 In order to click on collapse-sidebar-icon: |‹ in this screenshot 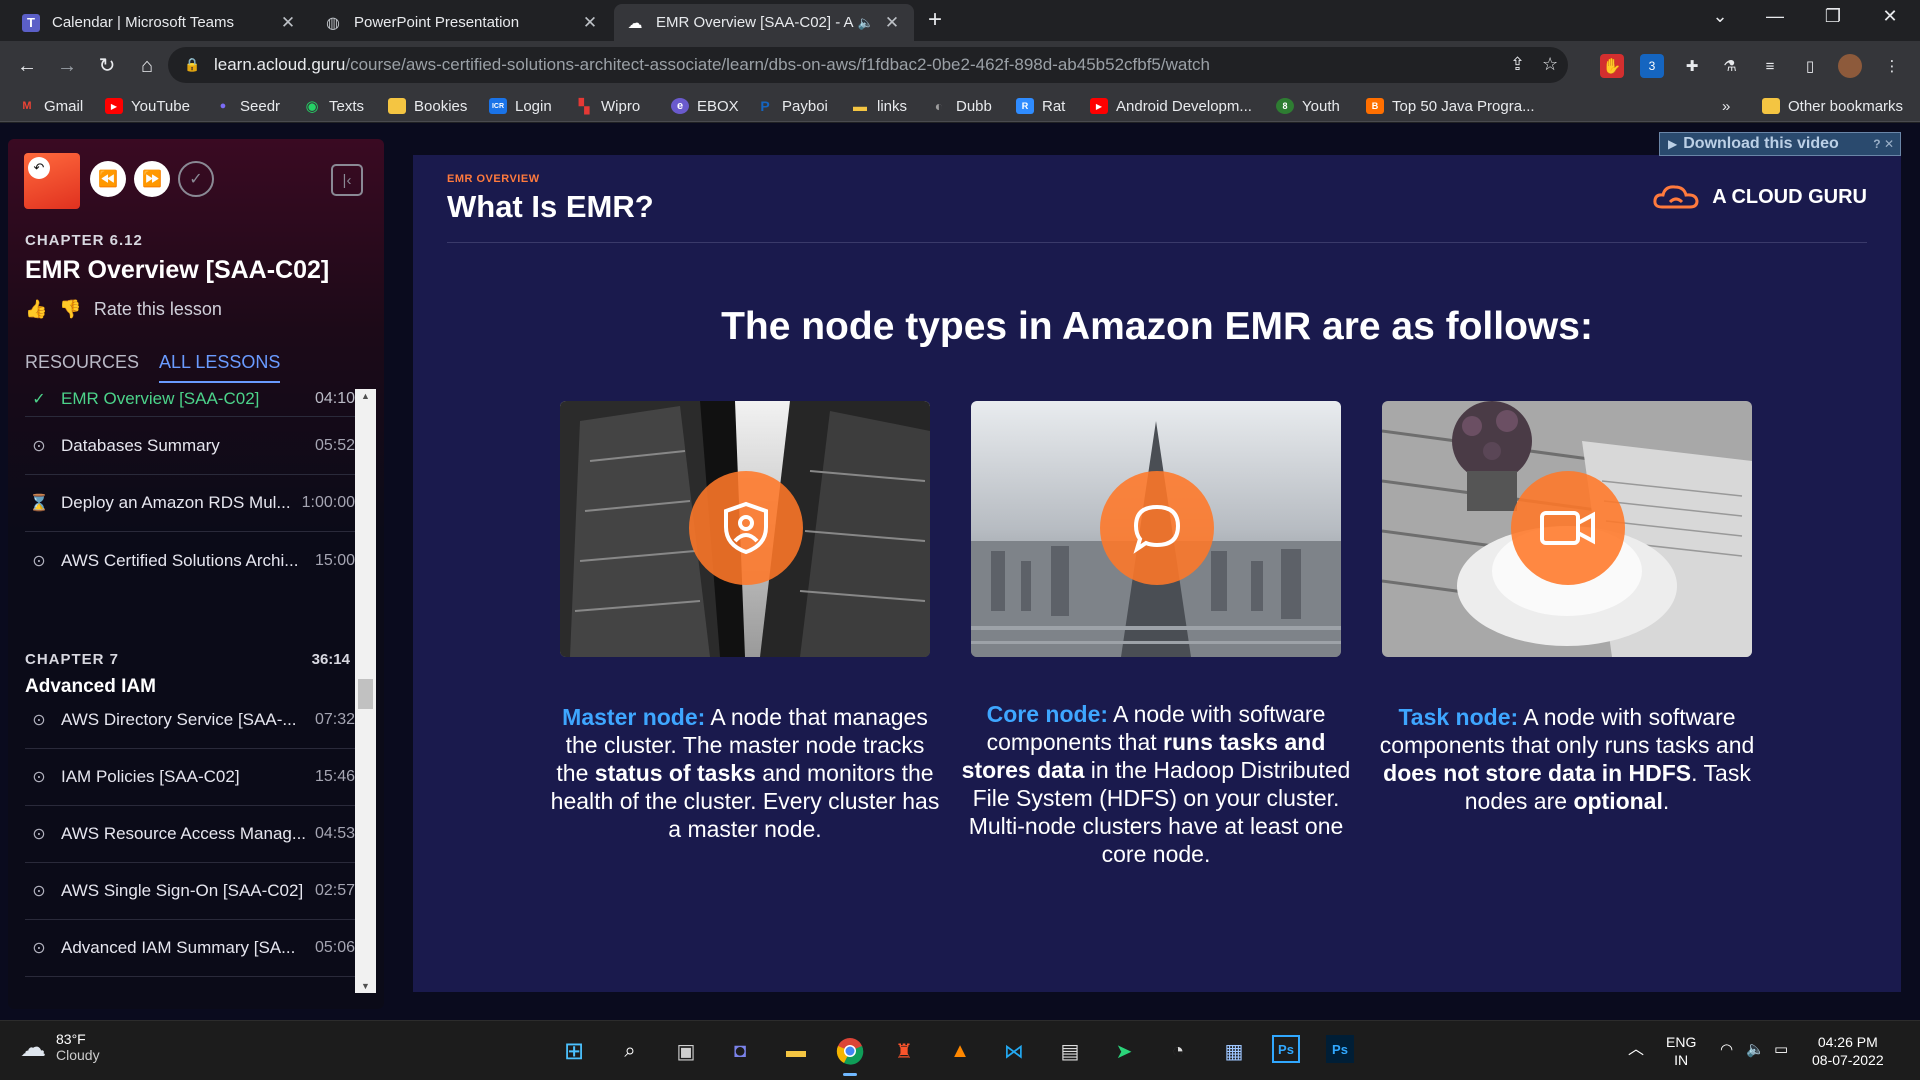, I will do `click(347, 180)`.